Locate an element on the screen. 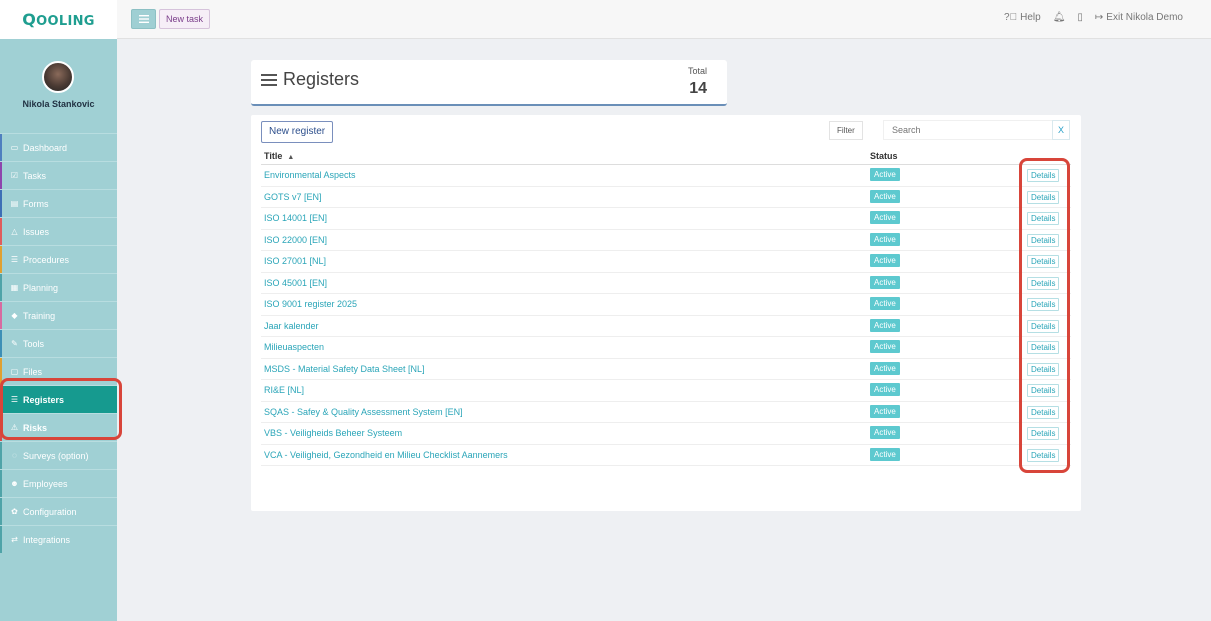 The width and height of the screenshot is (1211, 621). user-name: Nikola Stankovic is located at coordinates (58, 104).